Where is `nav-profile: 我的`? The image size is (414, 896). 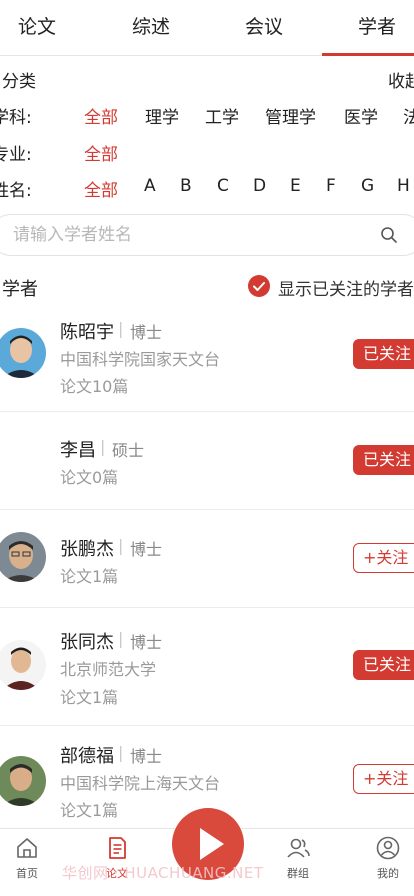 nav-profile: 我的 is located at coordinates (386, 858).